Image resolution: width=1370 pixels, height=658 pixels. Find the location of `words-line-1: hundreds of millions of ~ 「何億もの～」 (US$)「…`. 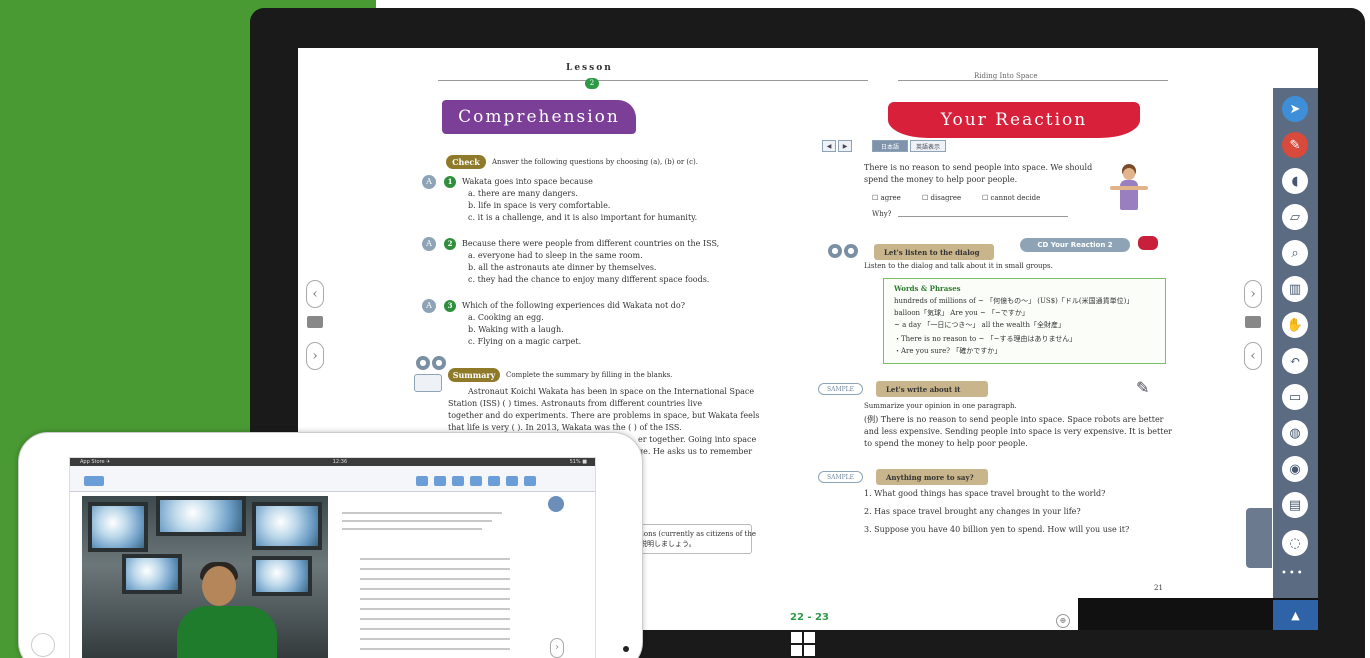

words-line-1: hundreds of millions of ~ 「何億もの～」 (US$)「… is located at coordinates (1014, 301).